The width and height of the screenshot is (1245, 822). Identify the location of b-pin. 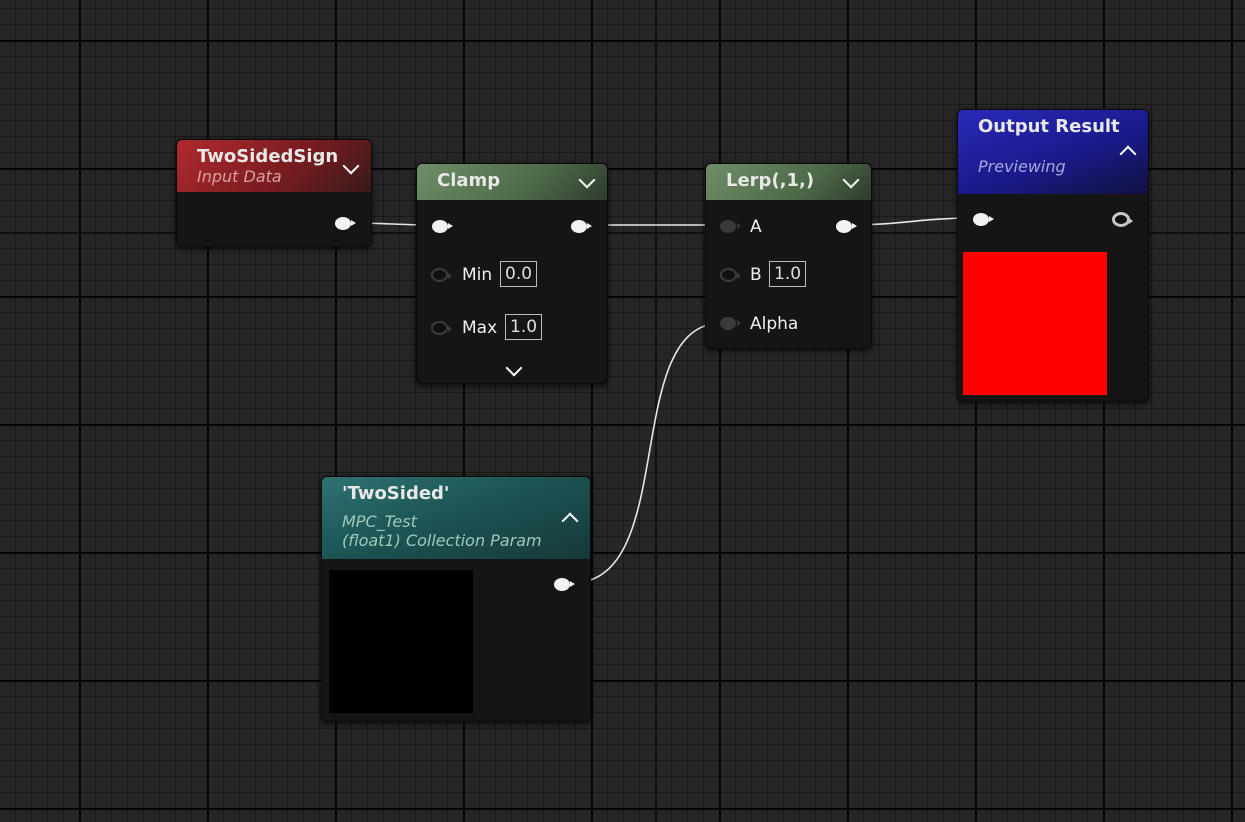
(730, 275).